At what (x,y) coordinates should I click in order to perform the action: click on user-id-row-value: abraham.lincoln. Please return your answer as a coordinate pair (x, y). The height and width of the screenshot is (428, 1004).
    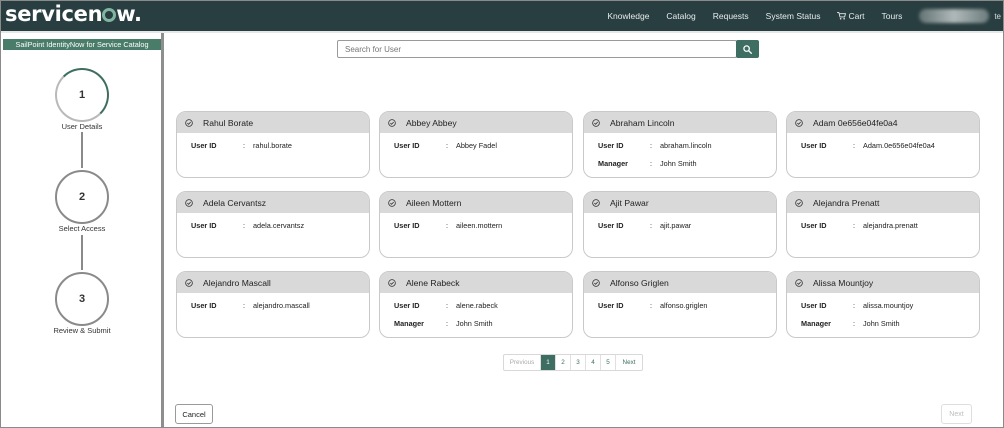
    Looking at the image, I should click on (686, 145).